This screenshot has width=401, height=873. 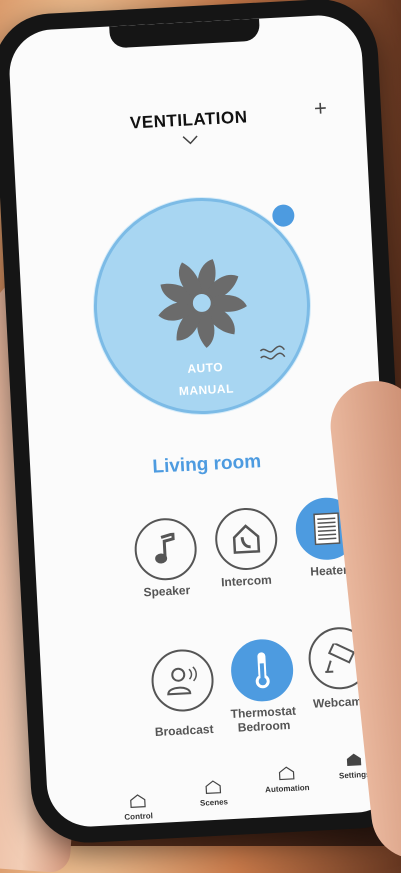 I want to click on thermostat-bedroom-button, so click(x=262, y=670).